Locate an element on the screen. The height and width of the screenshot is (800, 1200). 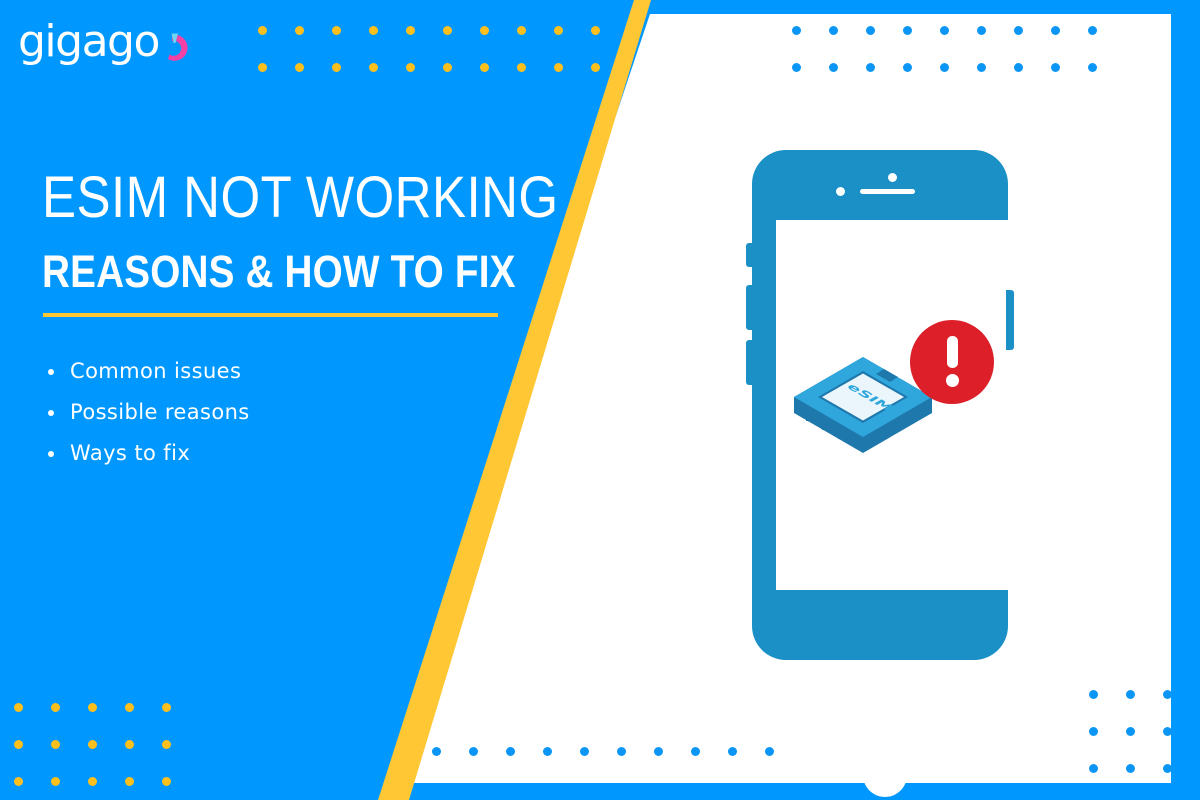
headline-primary: ESIM NOT WORKING is located at coordinates (300, 197).